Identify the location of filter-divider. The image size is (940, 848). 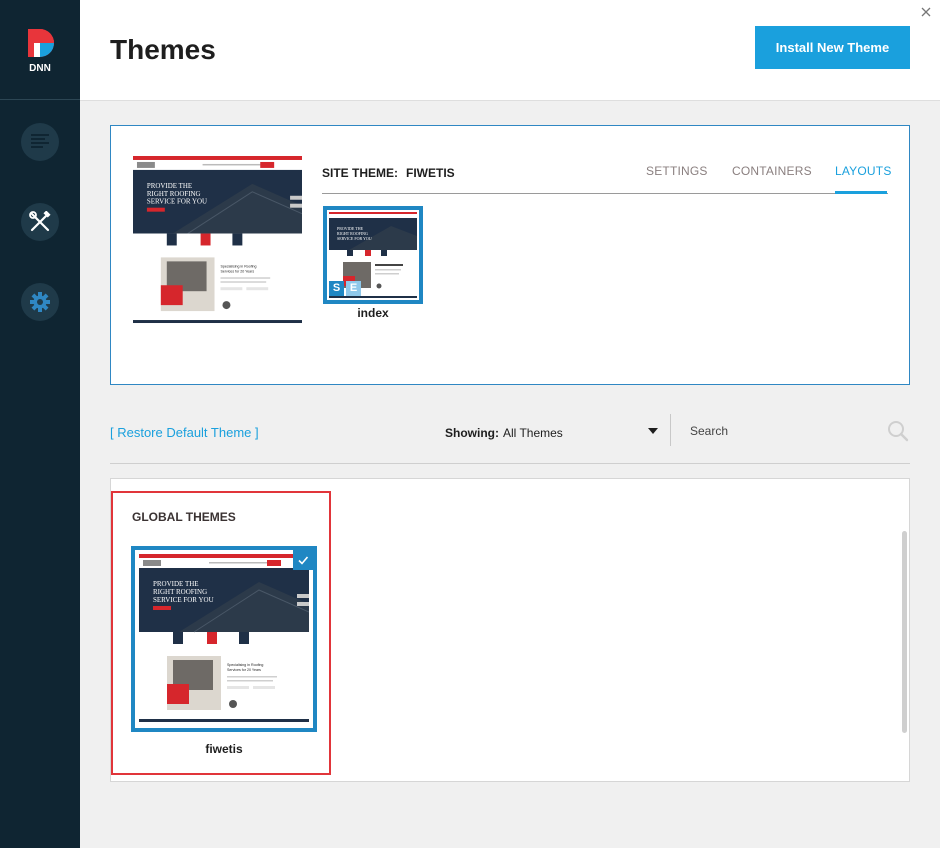
(670, 430).